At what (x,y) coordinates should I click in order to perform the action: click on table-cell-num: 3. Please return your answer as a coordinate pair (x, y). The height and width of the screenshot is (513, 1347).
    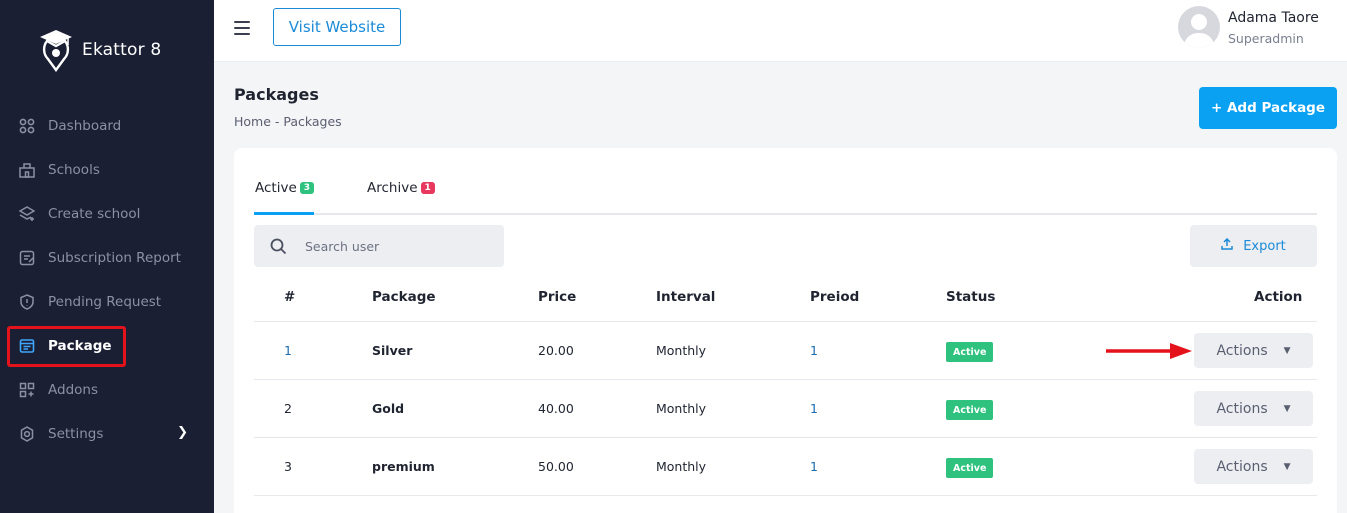
    Looking at the image, I should click on (288, 466).